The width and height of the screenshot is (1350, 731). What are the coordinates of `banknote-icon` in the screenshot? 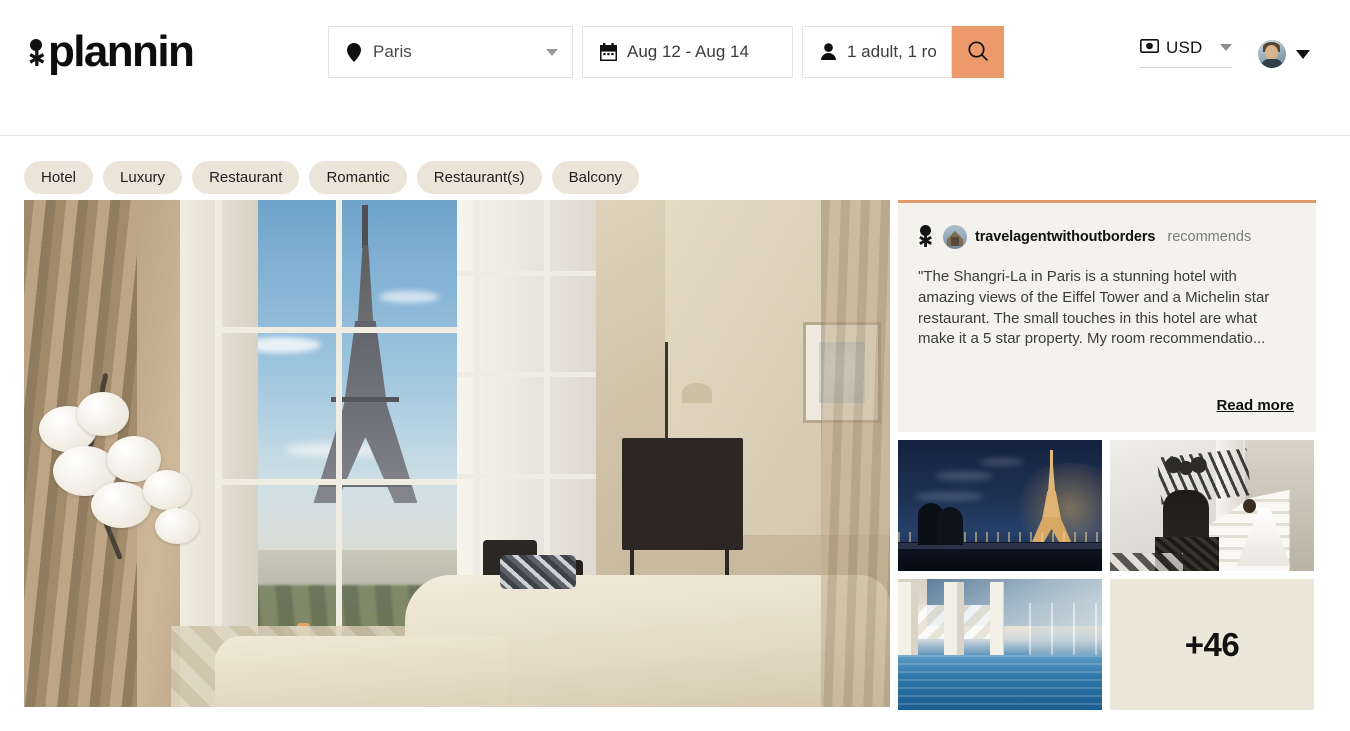 It's located at (1149, 48).